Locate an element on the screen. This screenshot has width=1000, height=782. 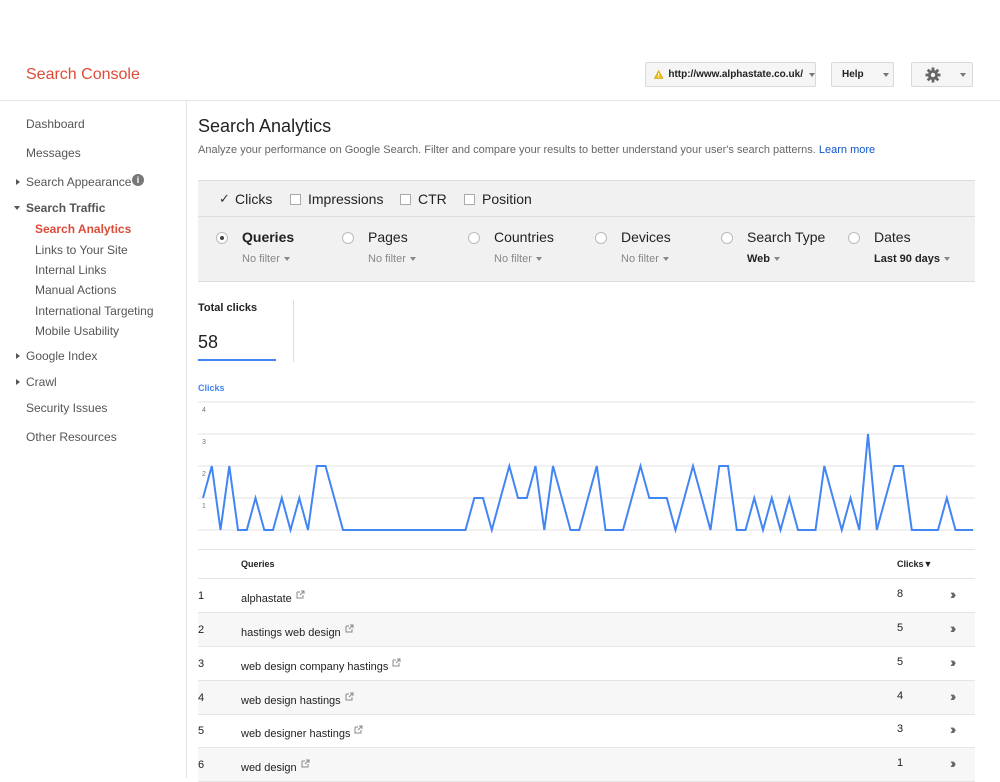
site-url: http://www.alphastate.co.uk/ is located at coordinates (735, 74).